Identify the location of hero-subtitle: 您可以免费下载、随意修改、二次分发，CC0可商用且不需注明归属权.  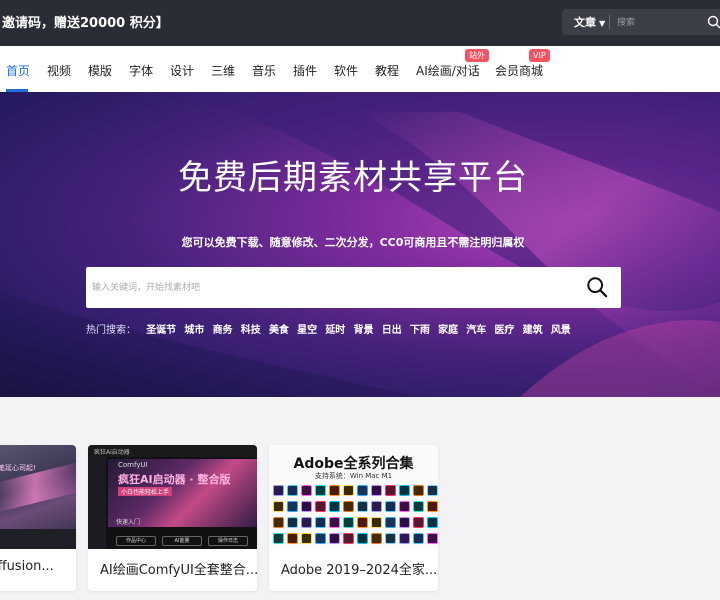
(353, 242).